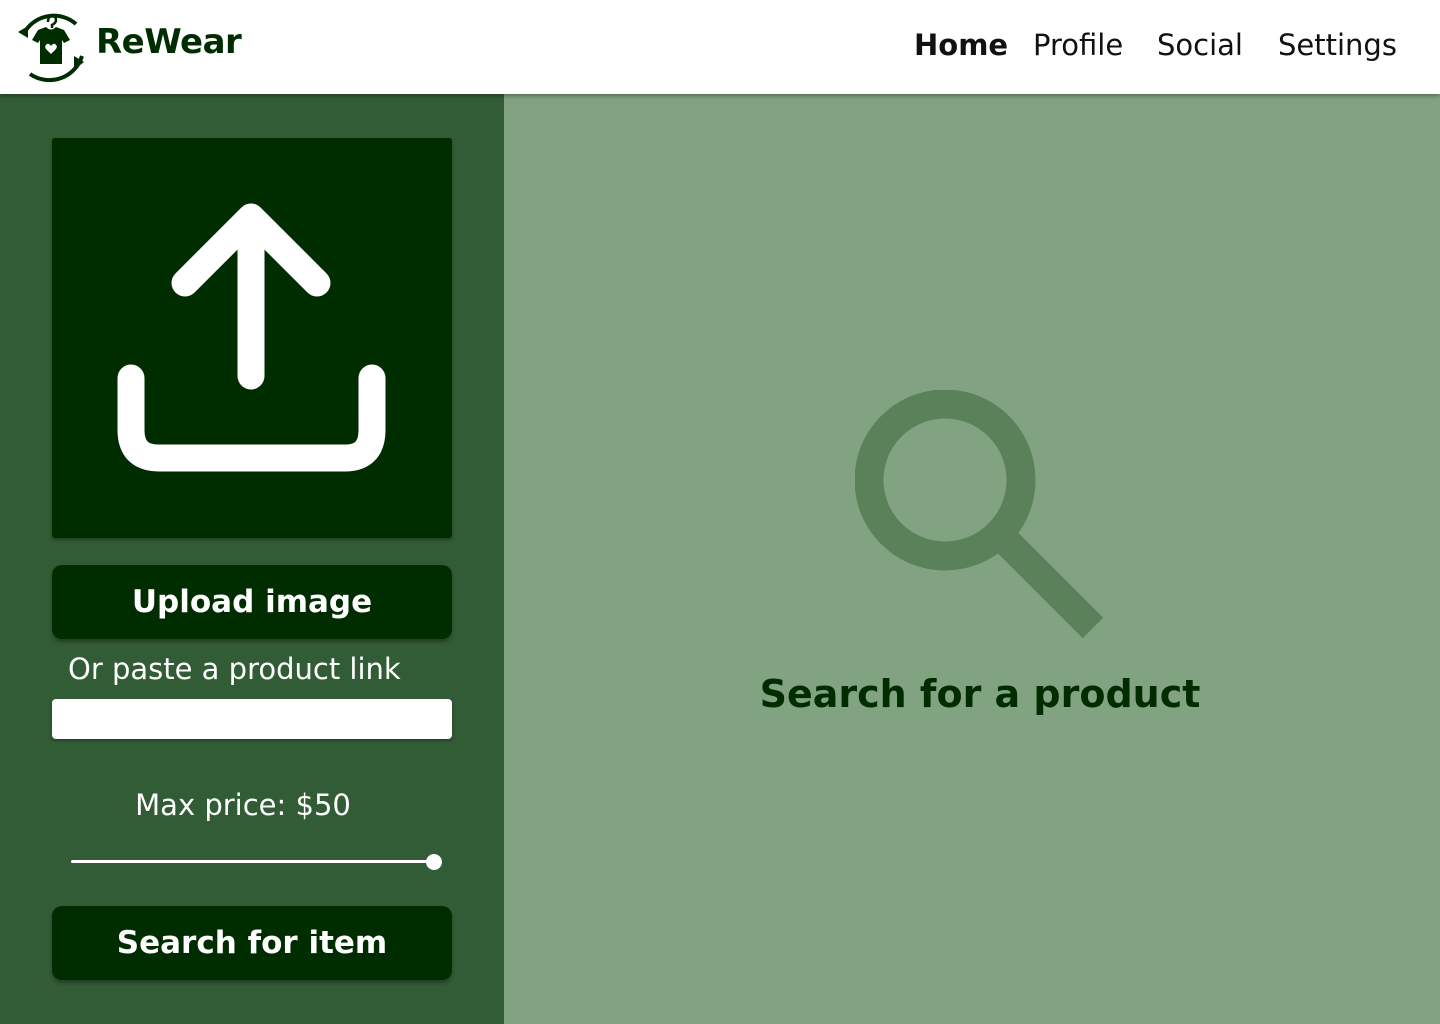  What do you see at coordinates (51, 47) in the screenshot?
I see `rewear-logo-icon` at bounding box center [51, 47].